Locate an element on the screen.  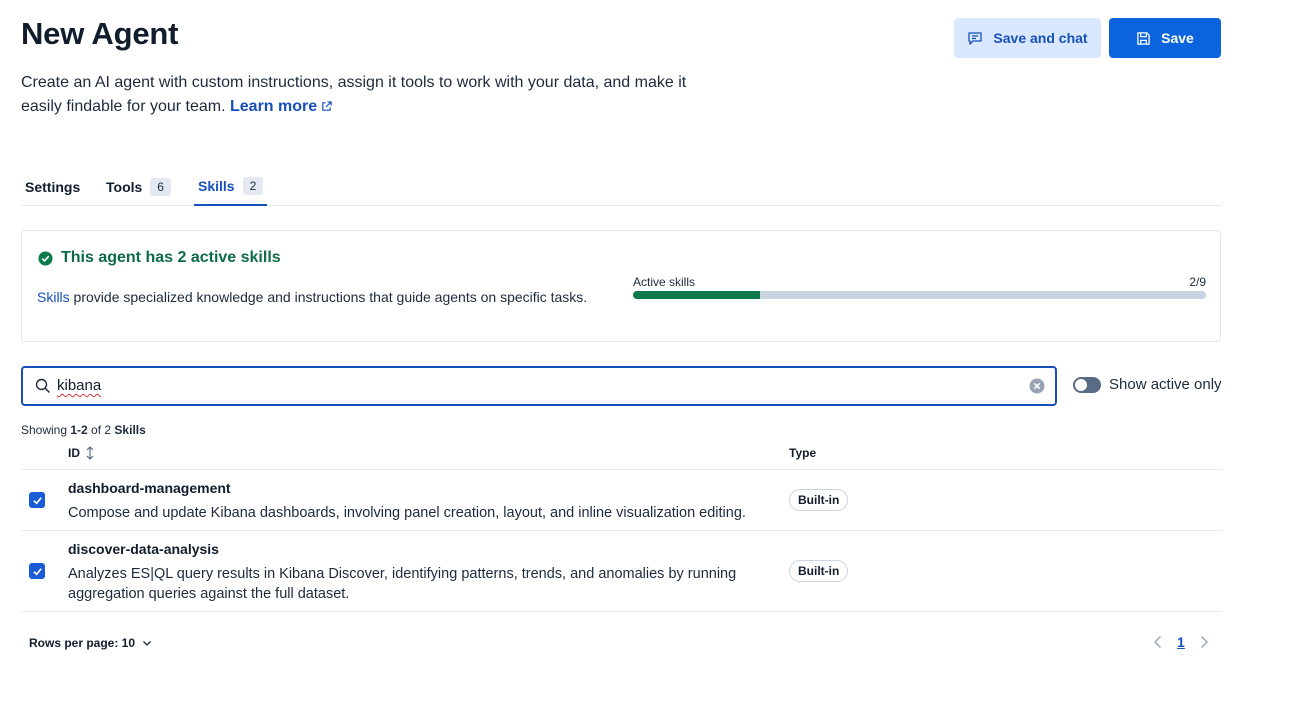
toggle-label: Show active only is located at coordinates (1165, 384).